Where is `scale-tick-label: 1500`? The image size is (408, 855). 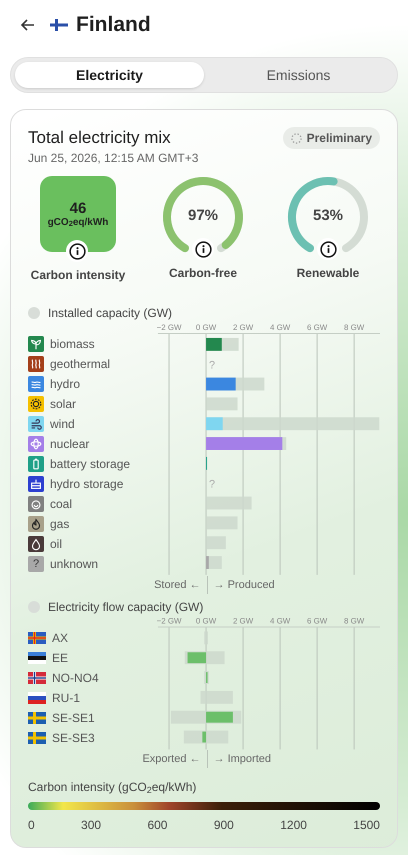 scale-tick-label: 1500 is located at coordinates (366, 825).